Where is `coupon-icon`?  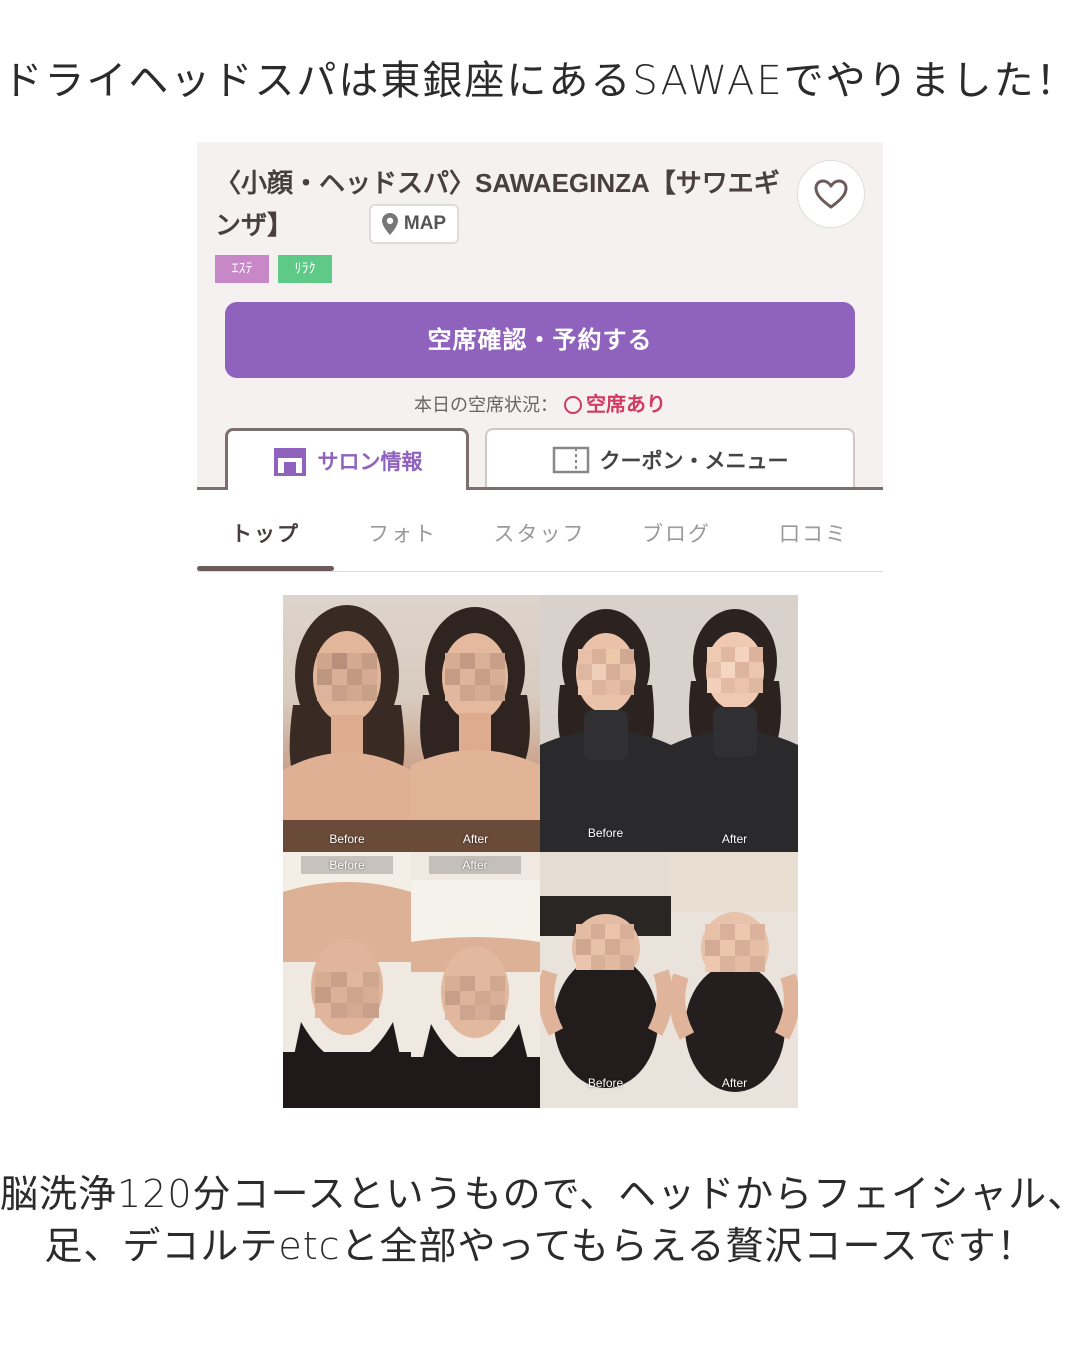
coupon-icon is located at coordinates (570, 460).